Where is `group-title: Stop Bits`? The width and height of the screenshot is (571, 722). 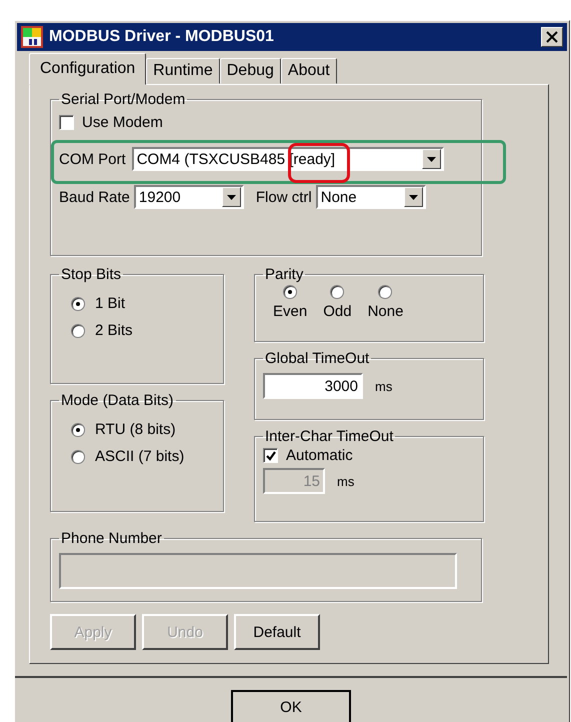 group-title: Stop Bits is located at coordinates (91, 274).